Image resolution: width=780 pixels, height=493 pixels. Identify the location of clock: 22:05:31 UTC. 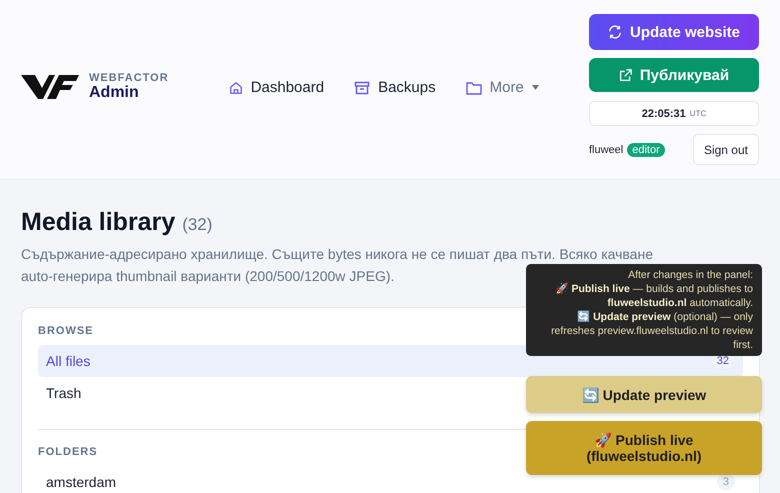
(674, 113).